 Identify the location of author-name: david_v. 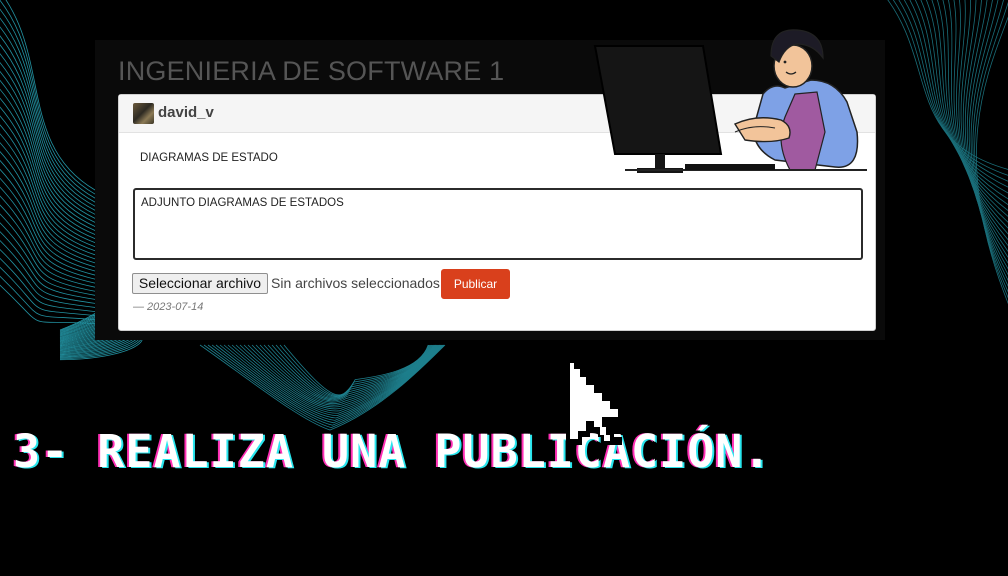
(186, 112).